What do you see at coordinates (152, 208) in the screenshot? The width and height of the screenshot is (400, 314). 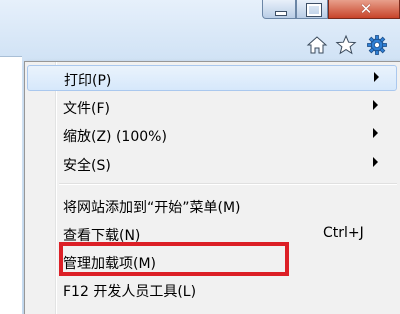 I see `menu-item-label: 将网站添加到“开始”菜单(M)` at bounding box center [152, 208].